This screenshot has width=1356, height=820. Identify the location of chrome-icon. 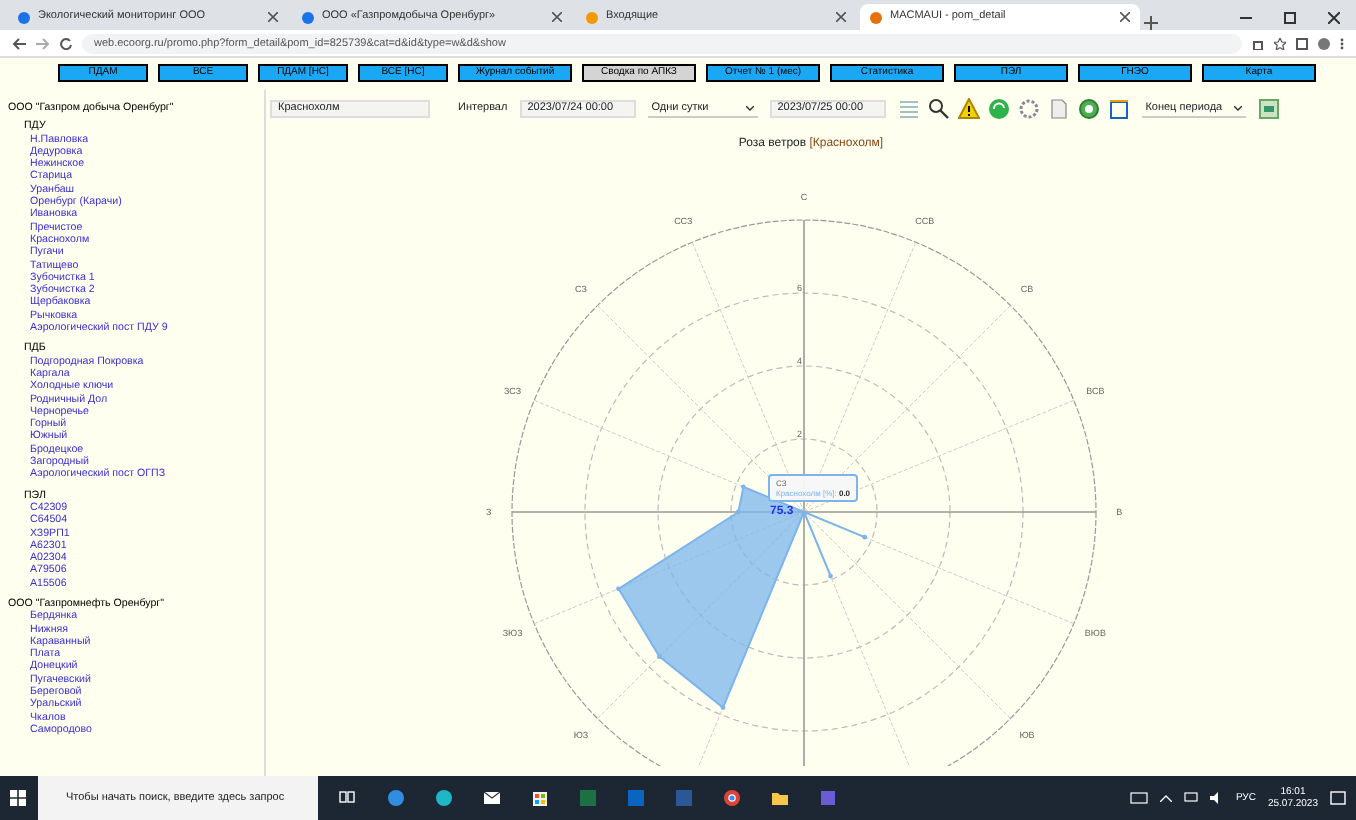
(732, 797).